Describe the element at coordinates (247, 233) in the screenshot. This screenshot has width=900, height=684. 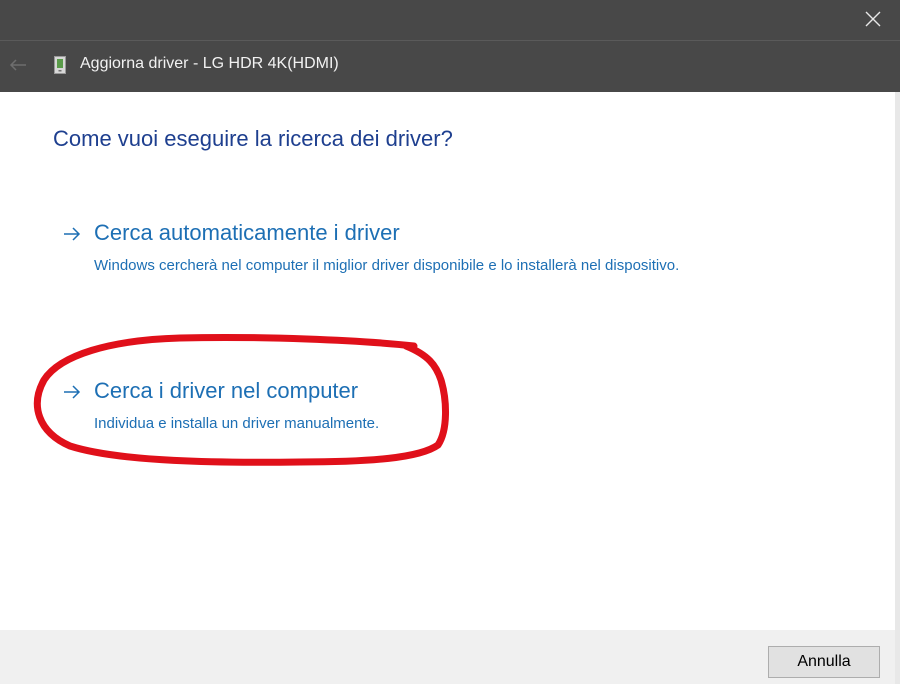
I see `option-title: Cerca automaticamente i driver` at that location.